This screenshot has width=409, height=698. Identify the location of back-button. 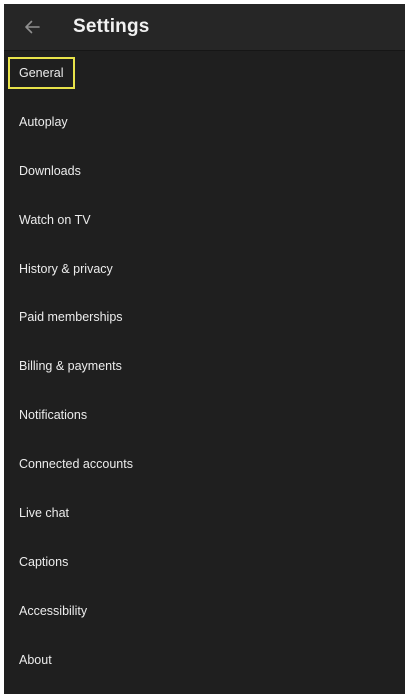
(32, 27).